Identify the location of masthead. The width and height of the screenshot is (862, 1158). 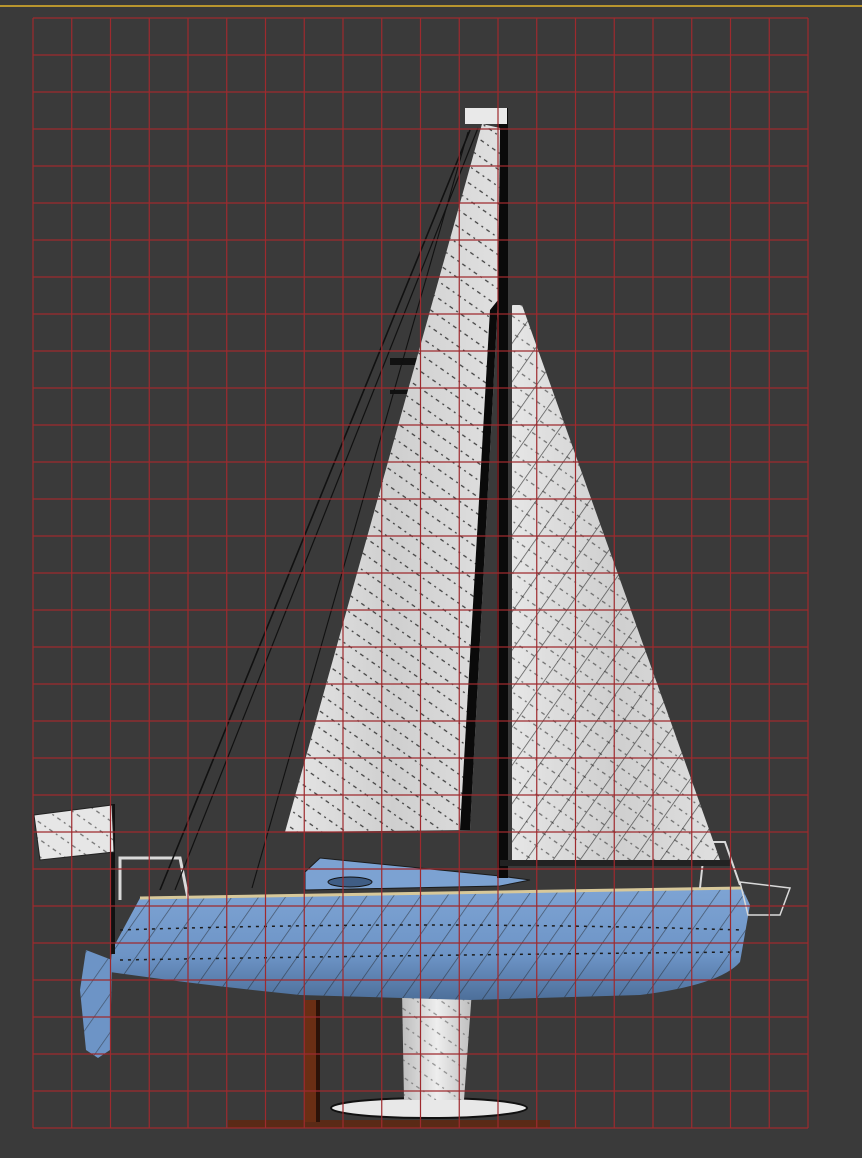
(486, 116).